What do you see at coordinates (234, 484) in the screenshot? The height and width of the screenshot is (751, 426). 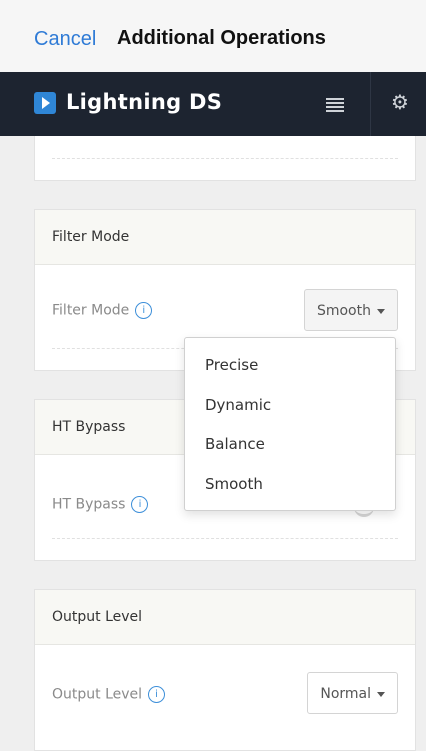 I see `dropdown-option-smooth: Smooth` at bounding box center [234, 484].